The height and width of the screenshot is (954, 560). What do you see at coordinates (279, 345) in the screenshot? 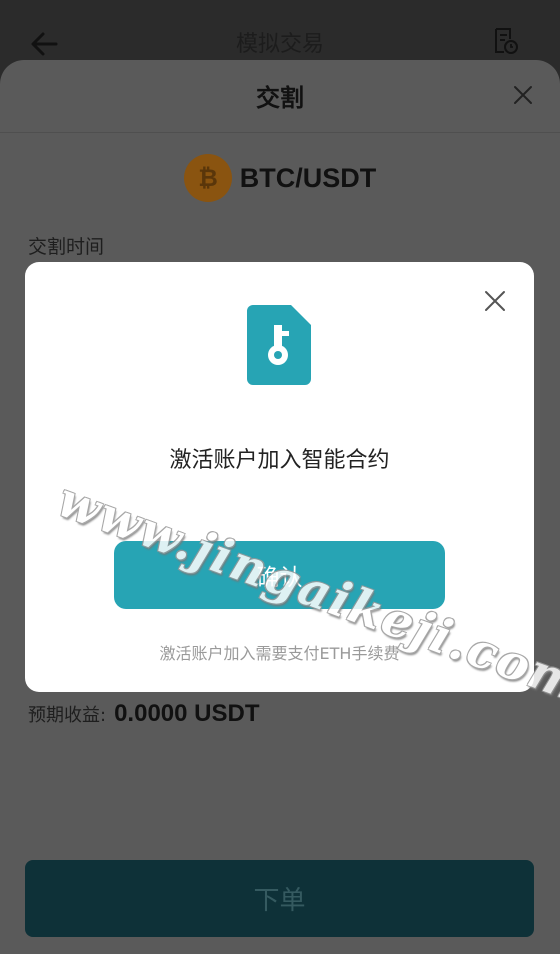
I see `key-file-icon` at bounding box center [279, 345].